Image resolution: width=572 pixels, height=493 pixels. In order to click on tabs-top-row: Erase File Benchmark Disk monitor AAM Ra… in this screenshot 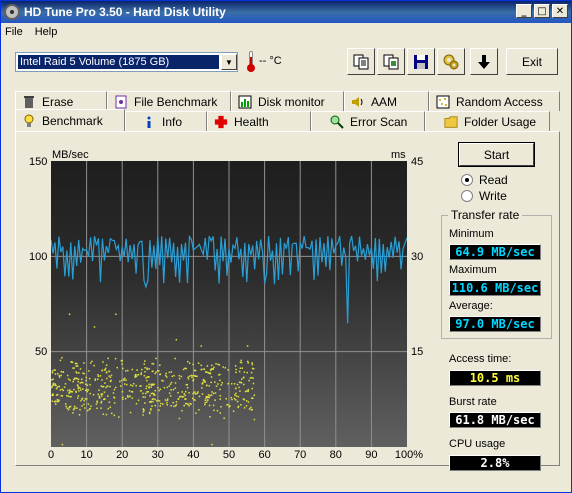, I will do `click(287, 101)`.